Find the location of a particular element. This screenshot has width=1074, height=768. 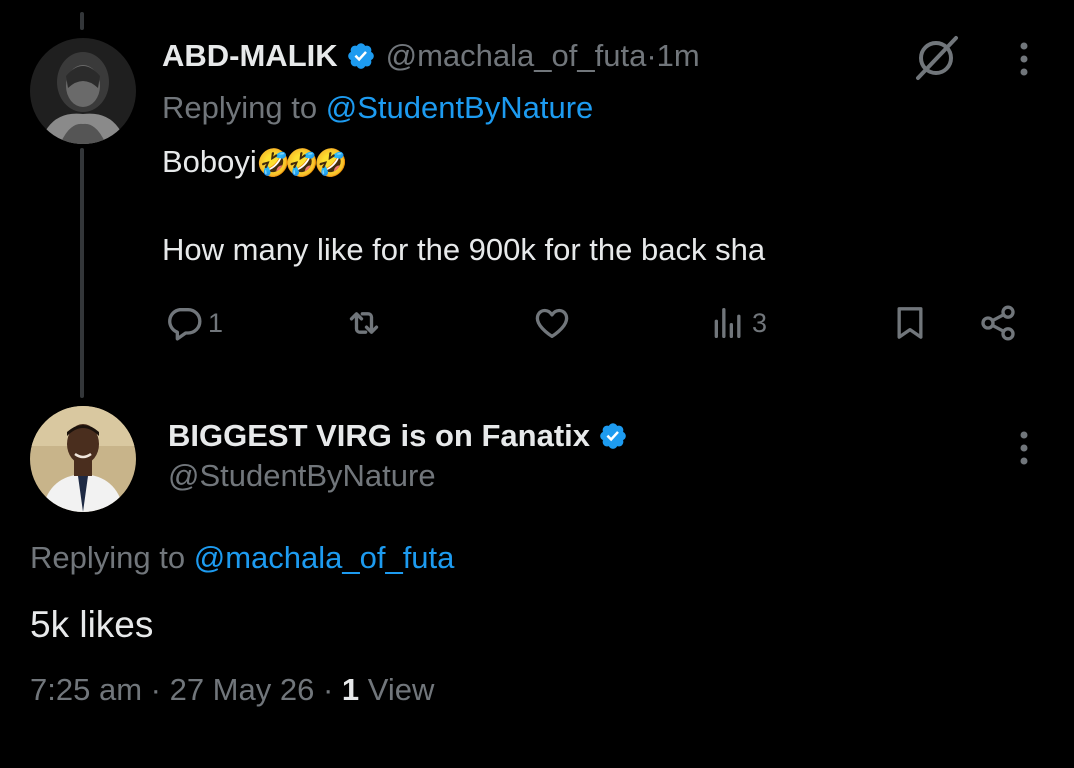

views-count: 3 is located at coordinates (760, 322).